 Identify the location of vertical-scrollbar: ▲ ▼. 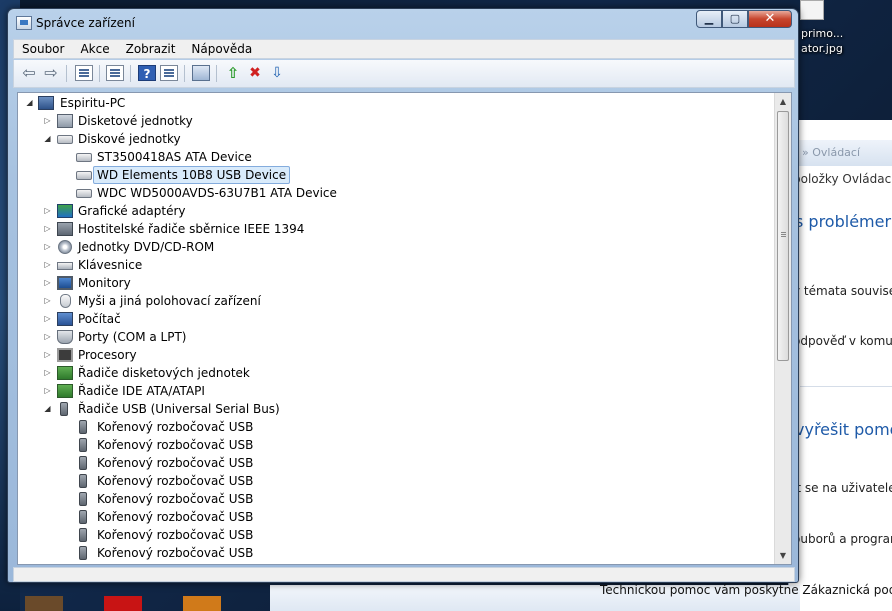
(782, 328).